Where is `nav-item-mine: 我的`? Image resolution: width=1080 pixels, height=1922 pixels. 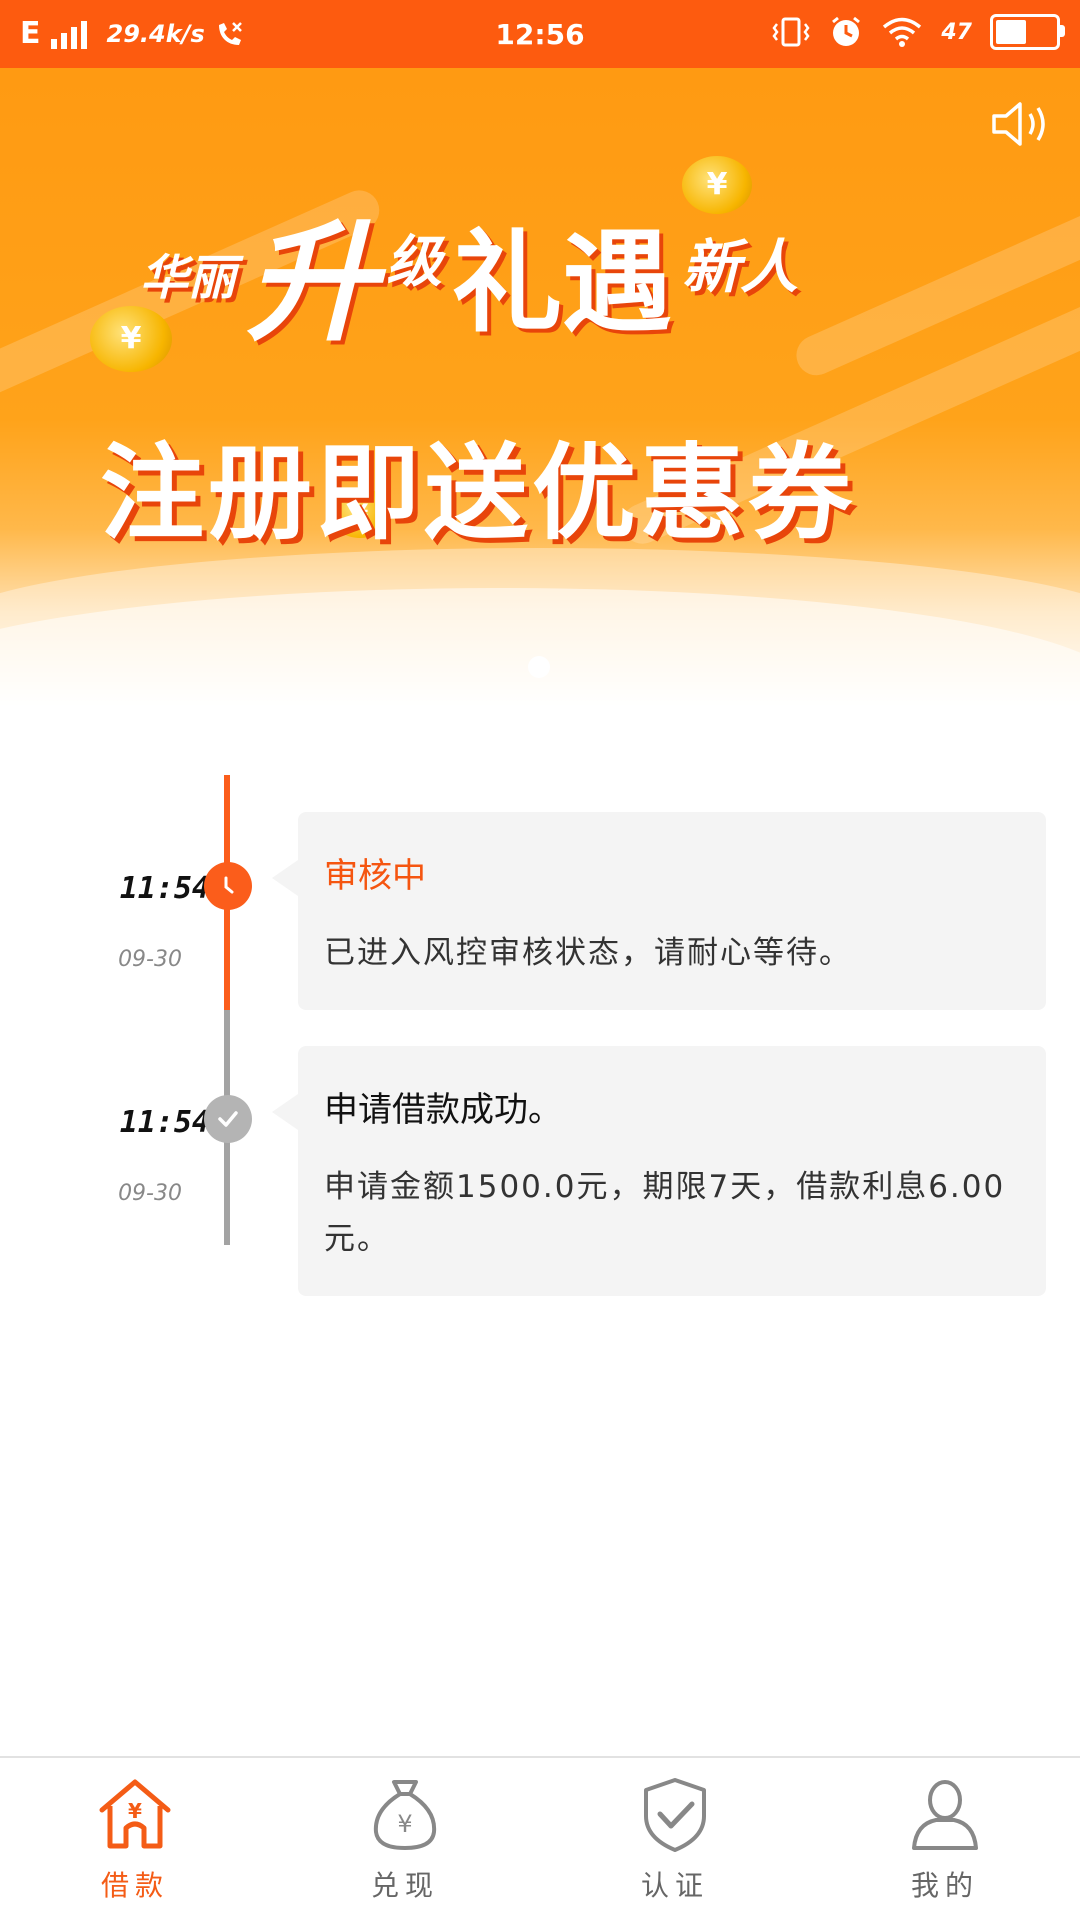 nav-item-mine: 我的 is located at coordinates (945, 1840).